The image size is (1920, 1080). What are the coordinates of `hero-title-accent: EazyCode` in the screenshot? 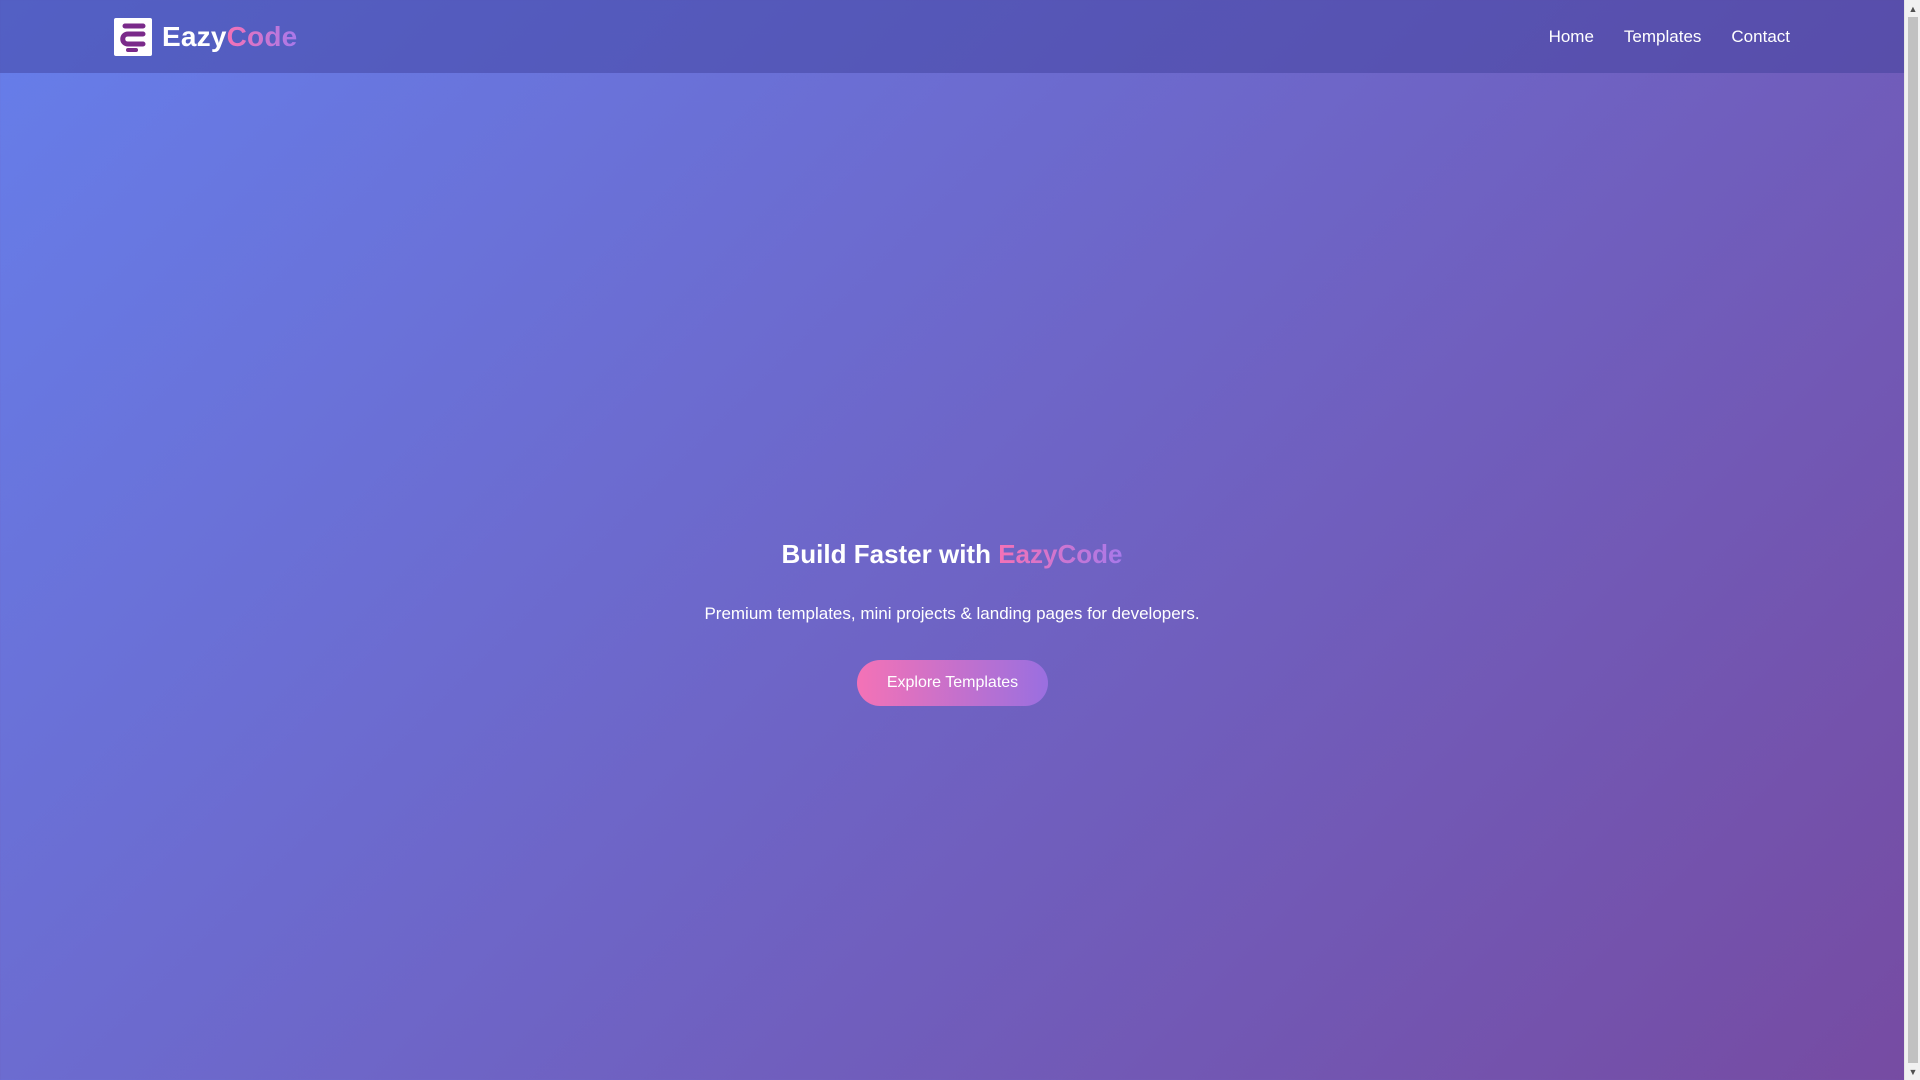 It's located at (1060, 554).